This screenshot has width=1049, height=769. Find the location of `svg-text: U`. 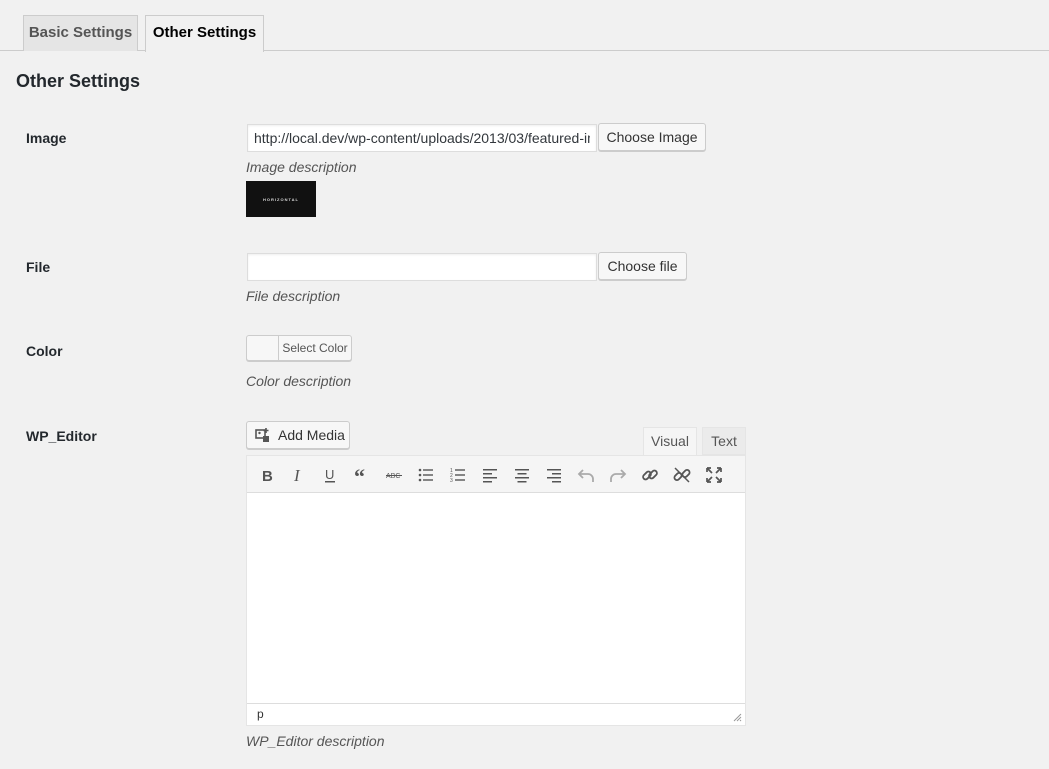

svg-text: U is located at coordinates (329, 474).